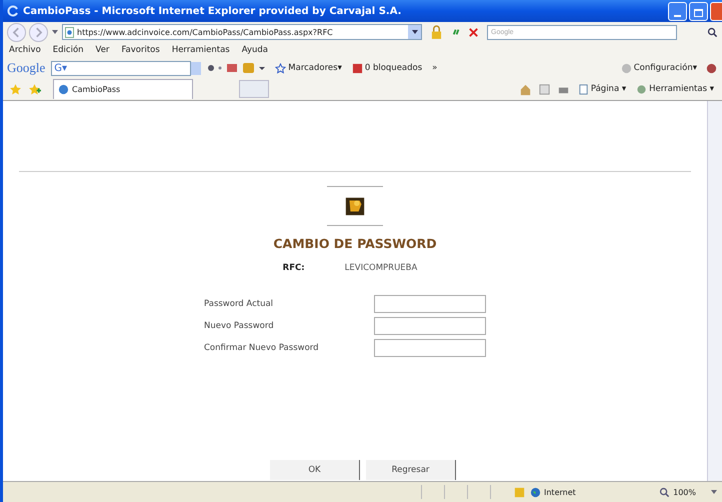  I want to click on popup-blocker-button: 0 bloqueados, so click(387, 68).